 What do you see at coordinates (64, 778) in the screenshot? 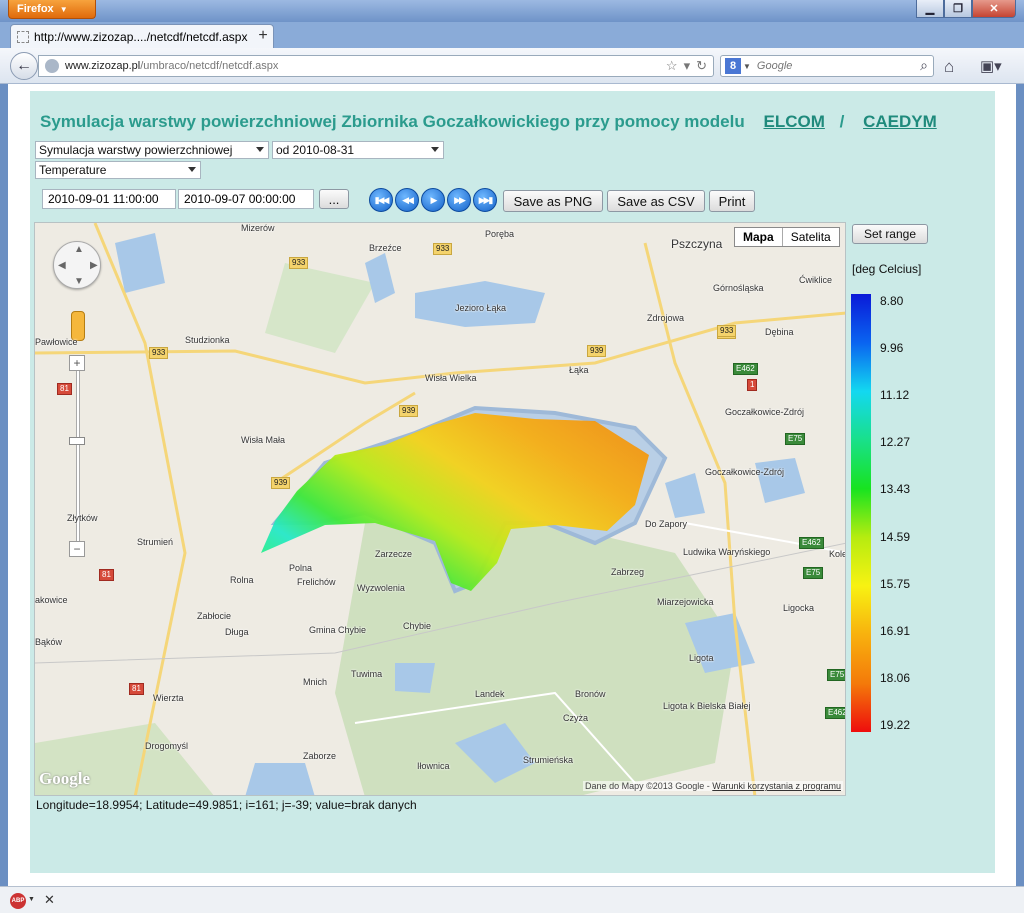
I see `google-logo: Google` at bounding box center [64, 778].